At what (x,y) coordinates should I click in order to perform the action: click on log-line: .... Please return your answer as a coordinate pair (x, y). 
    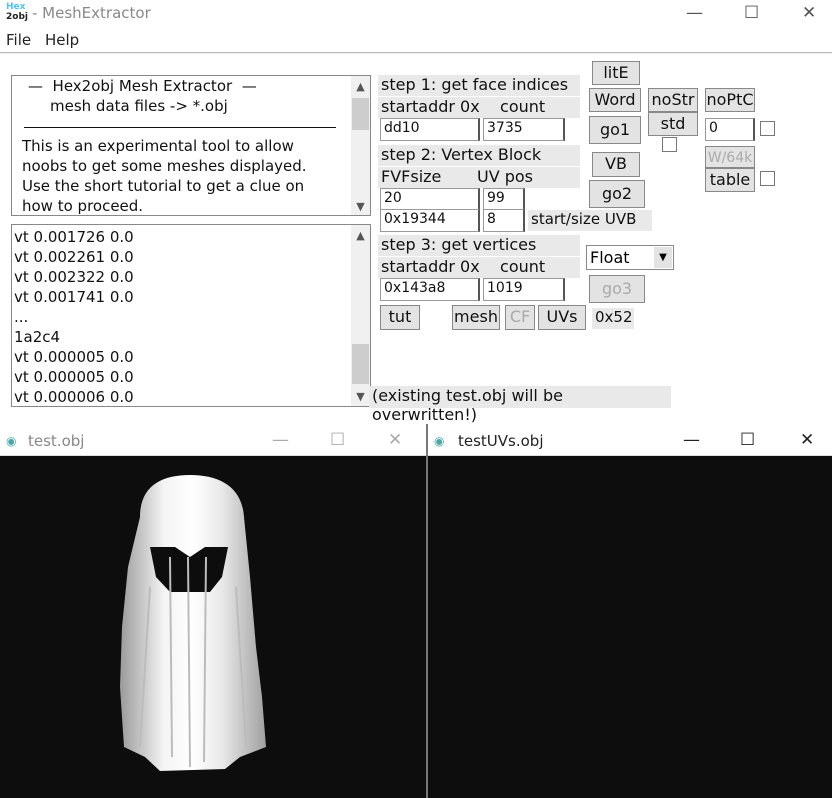
    Looking at the image, I should click on (21, 317).